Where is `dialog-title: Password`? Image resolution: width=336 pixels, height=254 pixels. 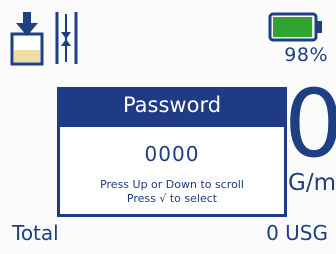 dialog-title: Password is located at coordinates (172, 105).